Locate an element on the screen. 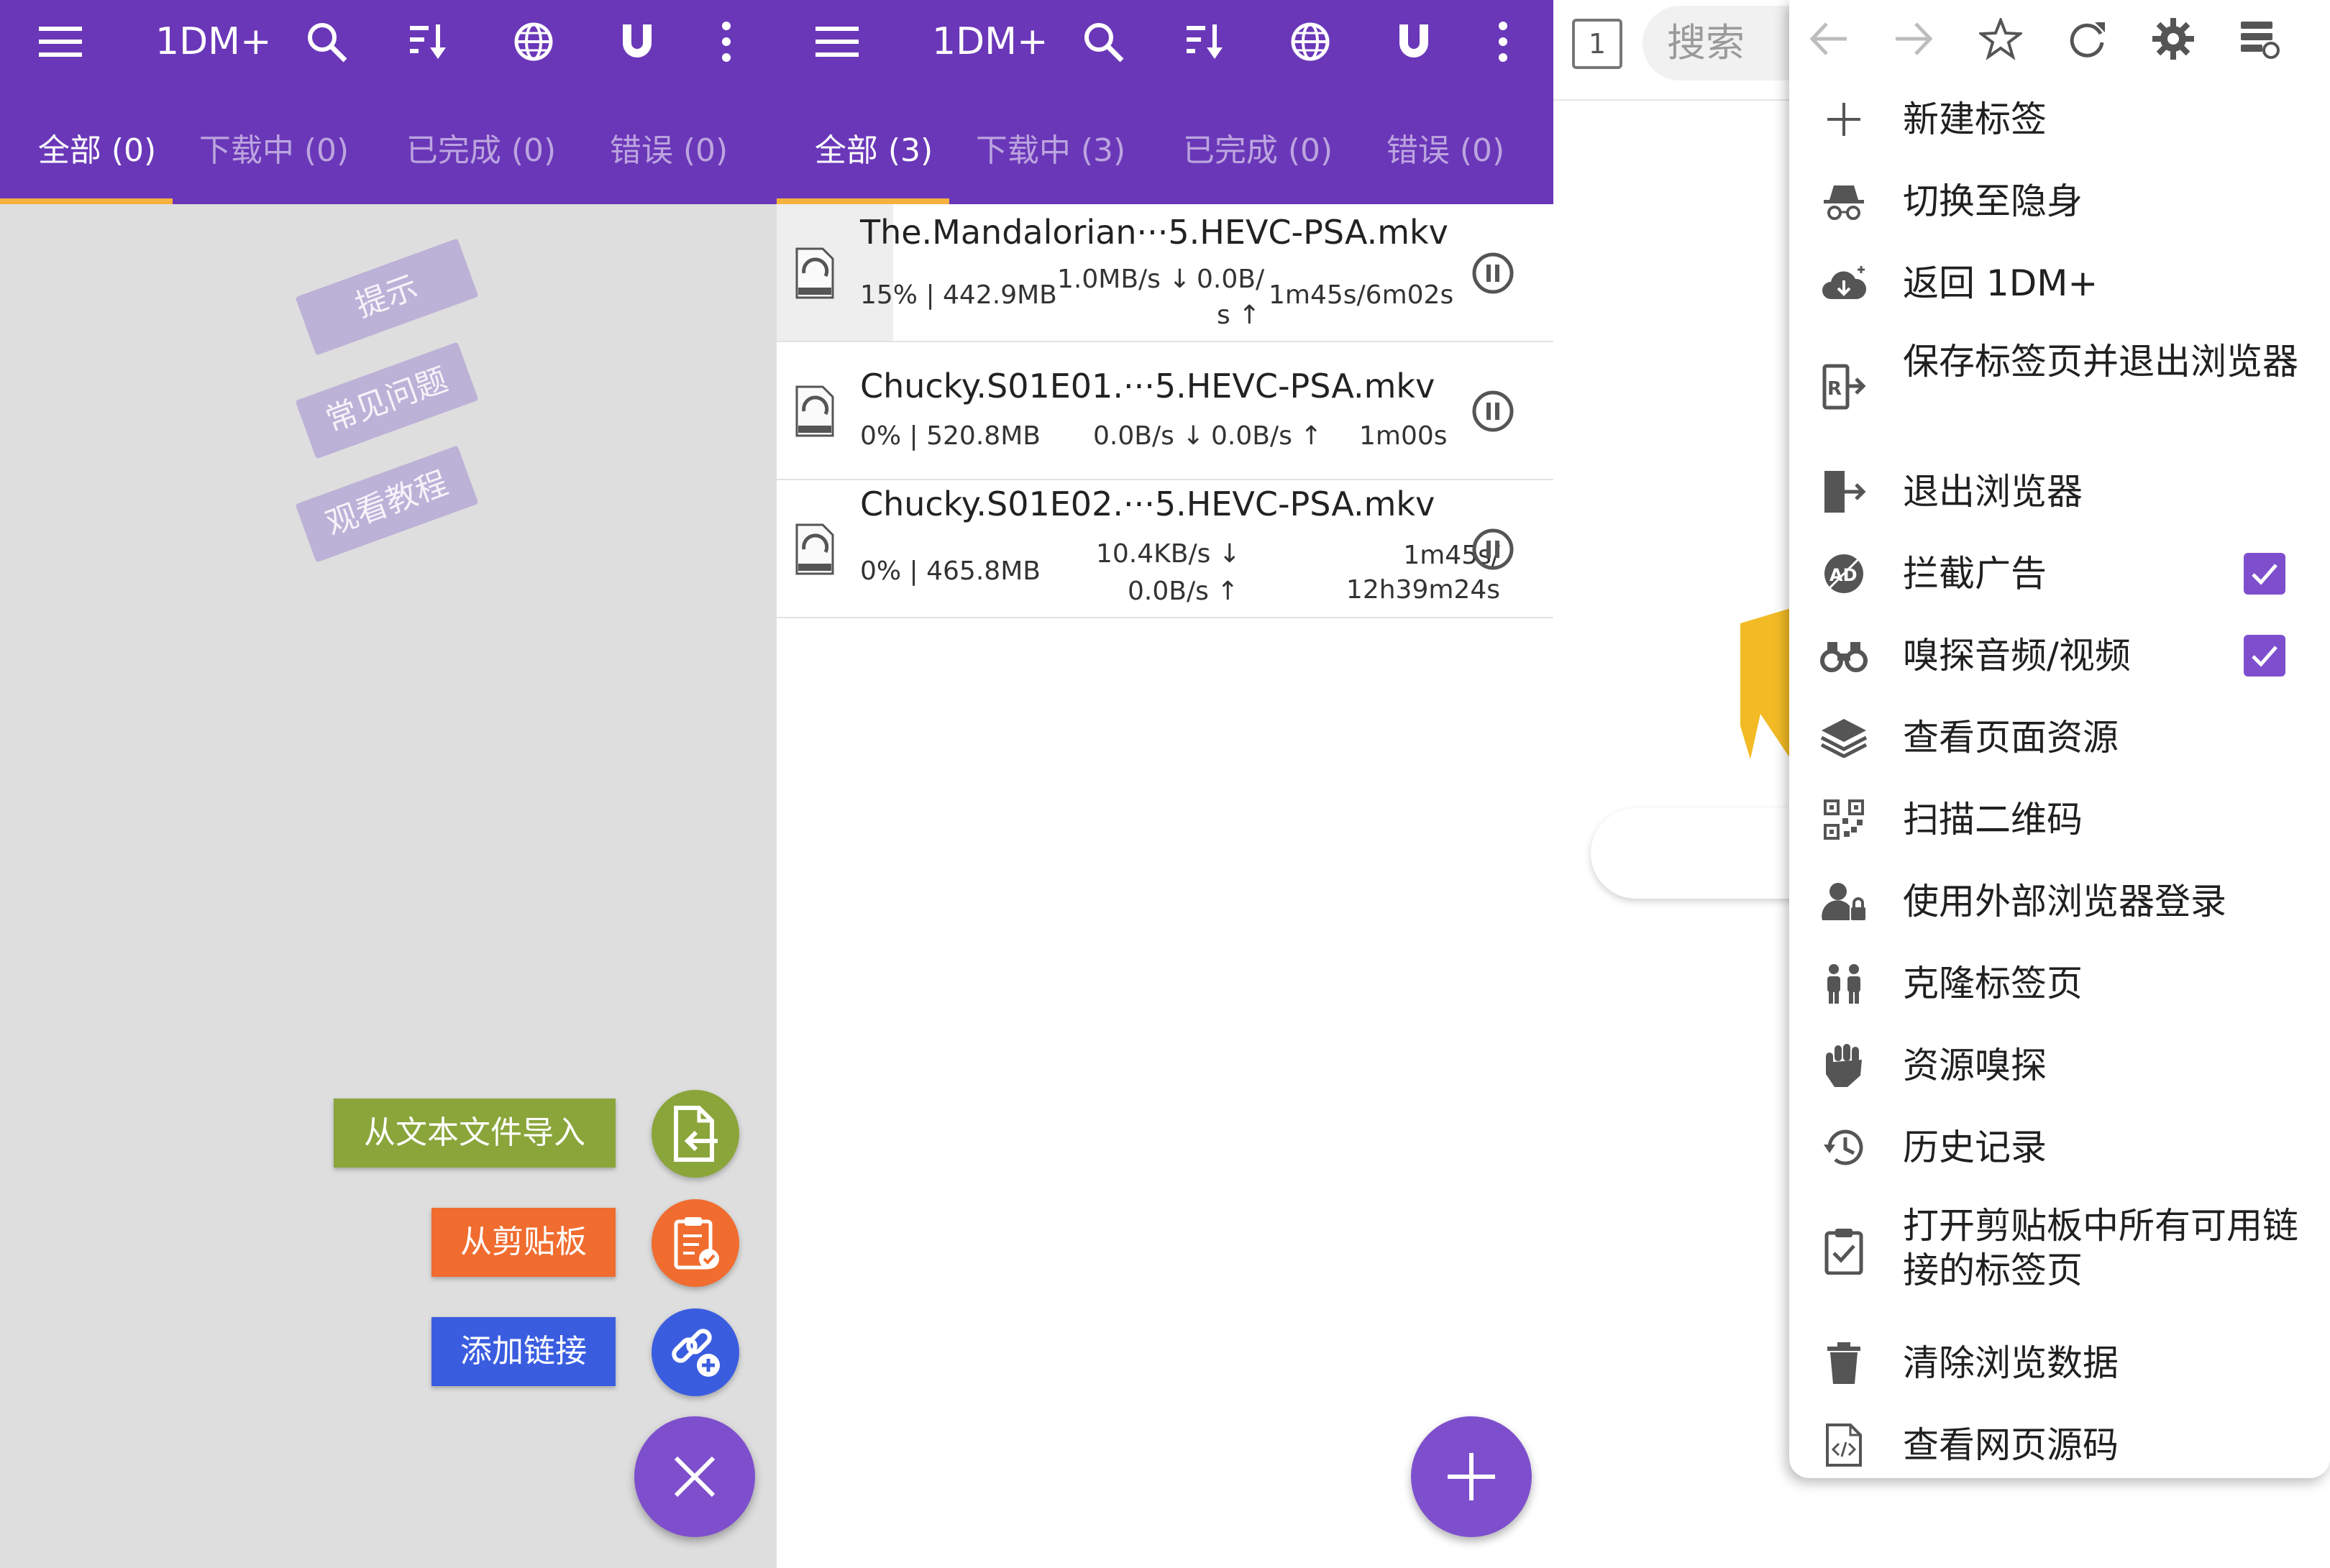 Image resolution: width=2330 pixels, height=1568 pixels. source-code-icon is located at coordinates (1844, 1445).